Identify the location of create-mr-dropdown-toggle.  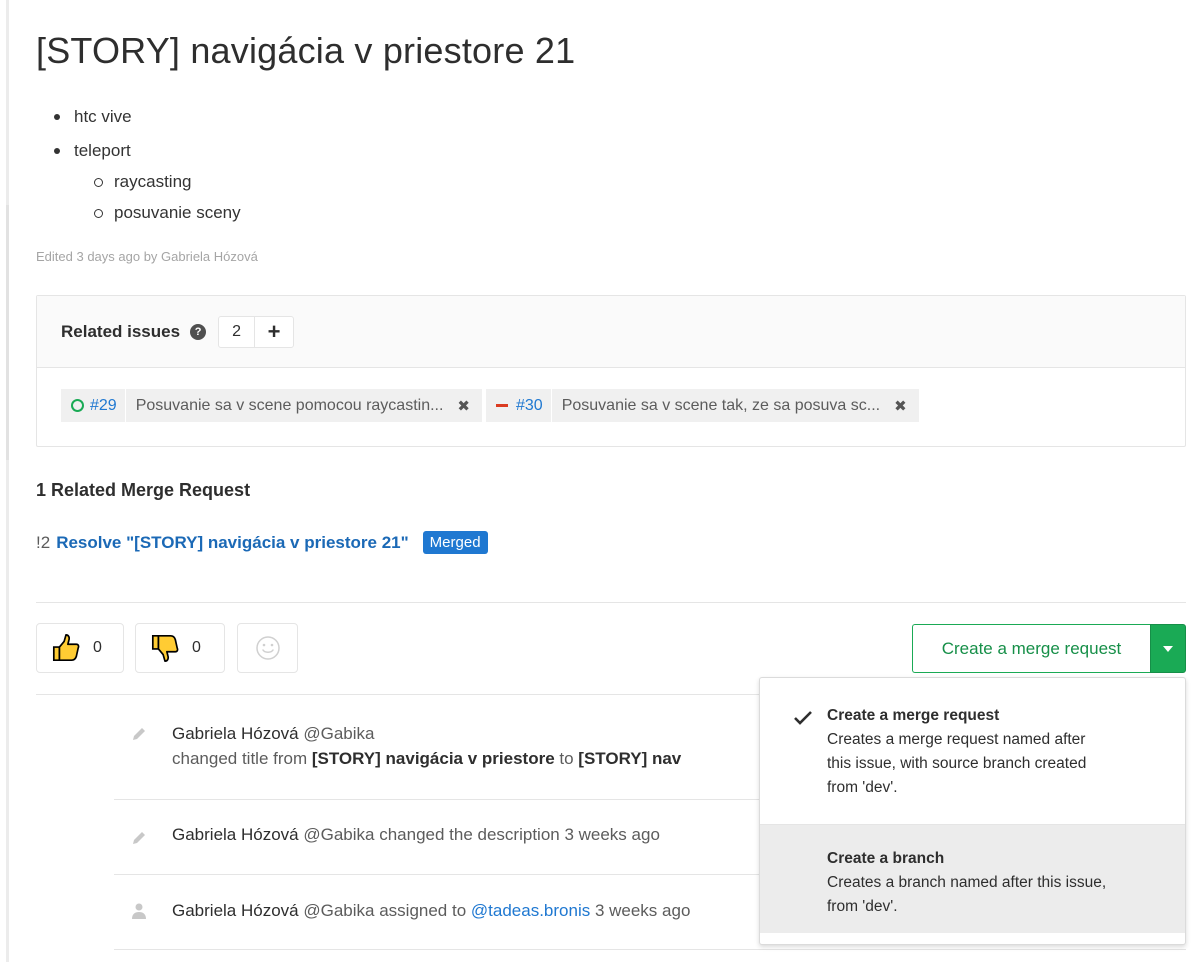
(1168, 648).